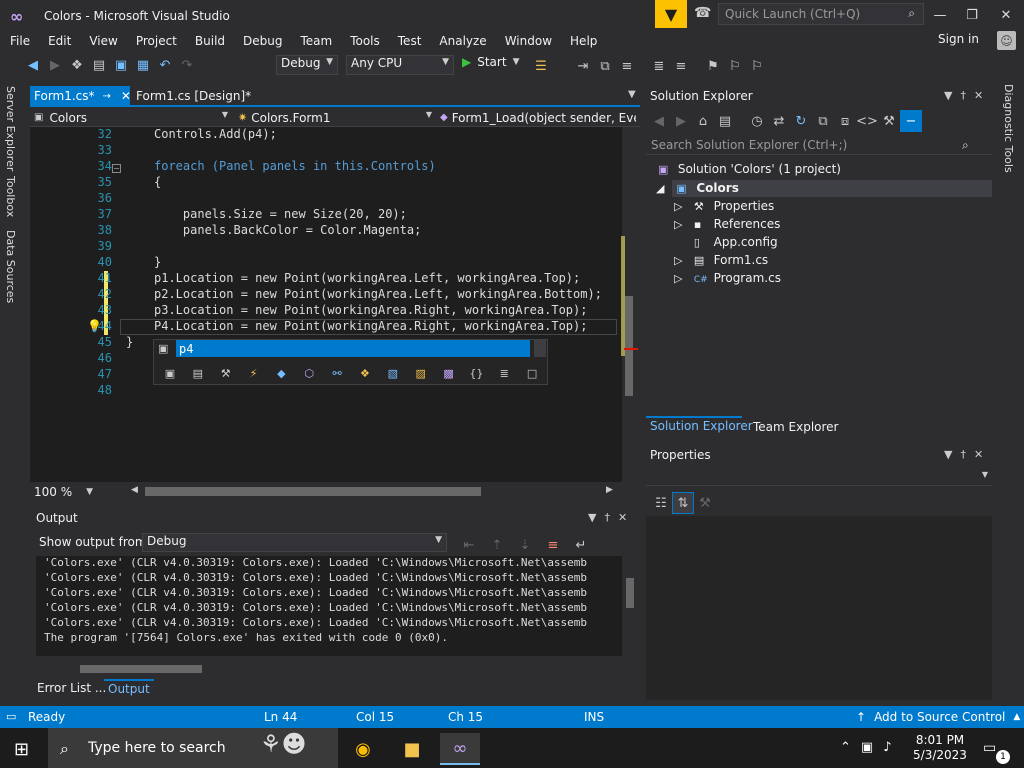 The height and width of the screenshot is (768, 1024). Describe the element at coordinates (156, 41) in the screenshot. I see `menu-project: Project` at that location.